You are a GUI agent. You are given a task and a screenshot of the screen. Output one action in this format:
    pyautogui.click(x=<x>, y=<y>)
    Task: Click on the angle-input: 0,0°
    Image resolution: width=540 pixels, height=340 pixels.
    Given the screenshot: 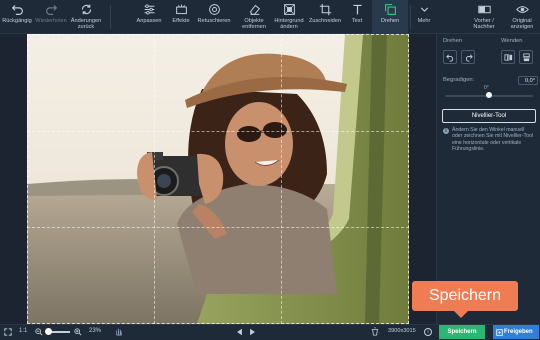 What is the action you would take?
    pyautogui.click(x=528, y=80)
    